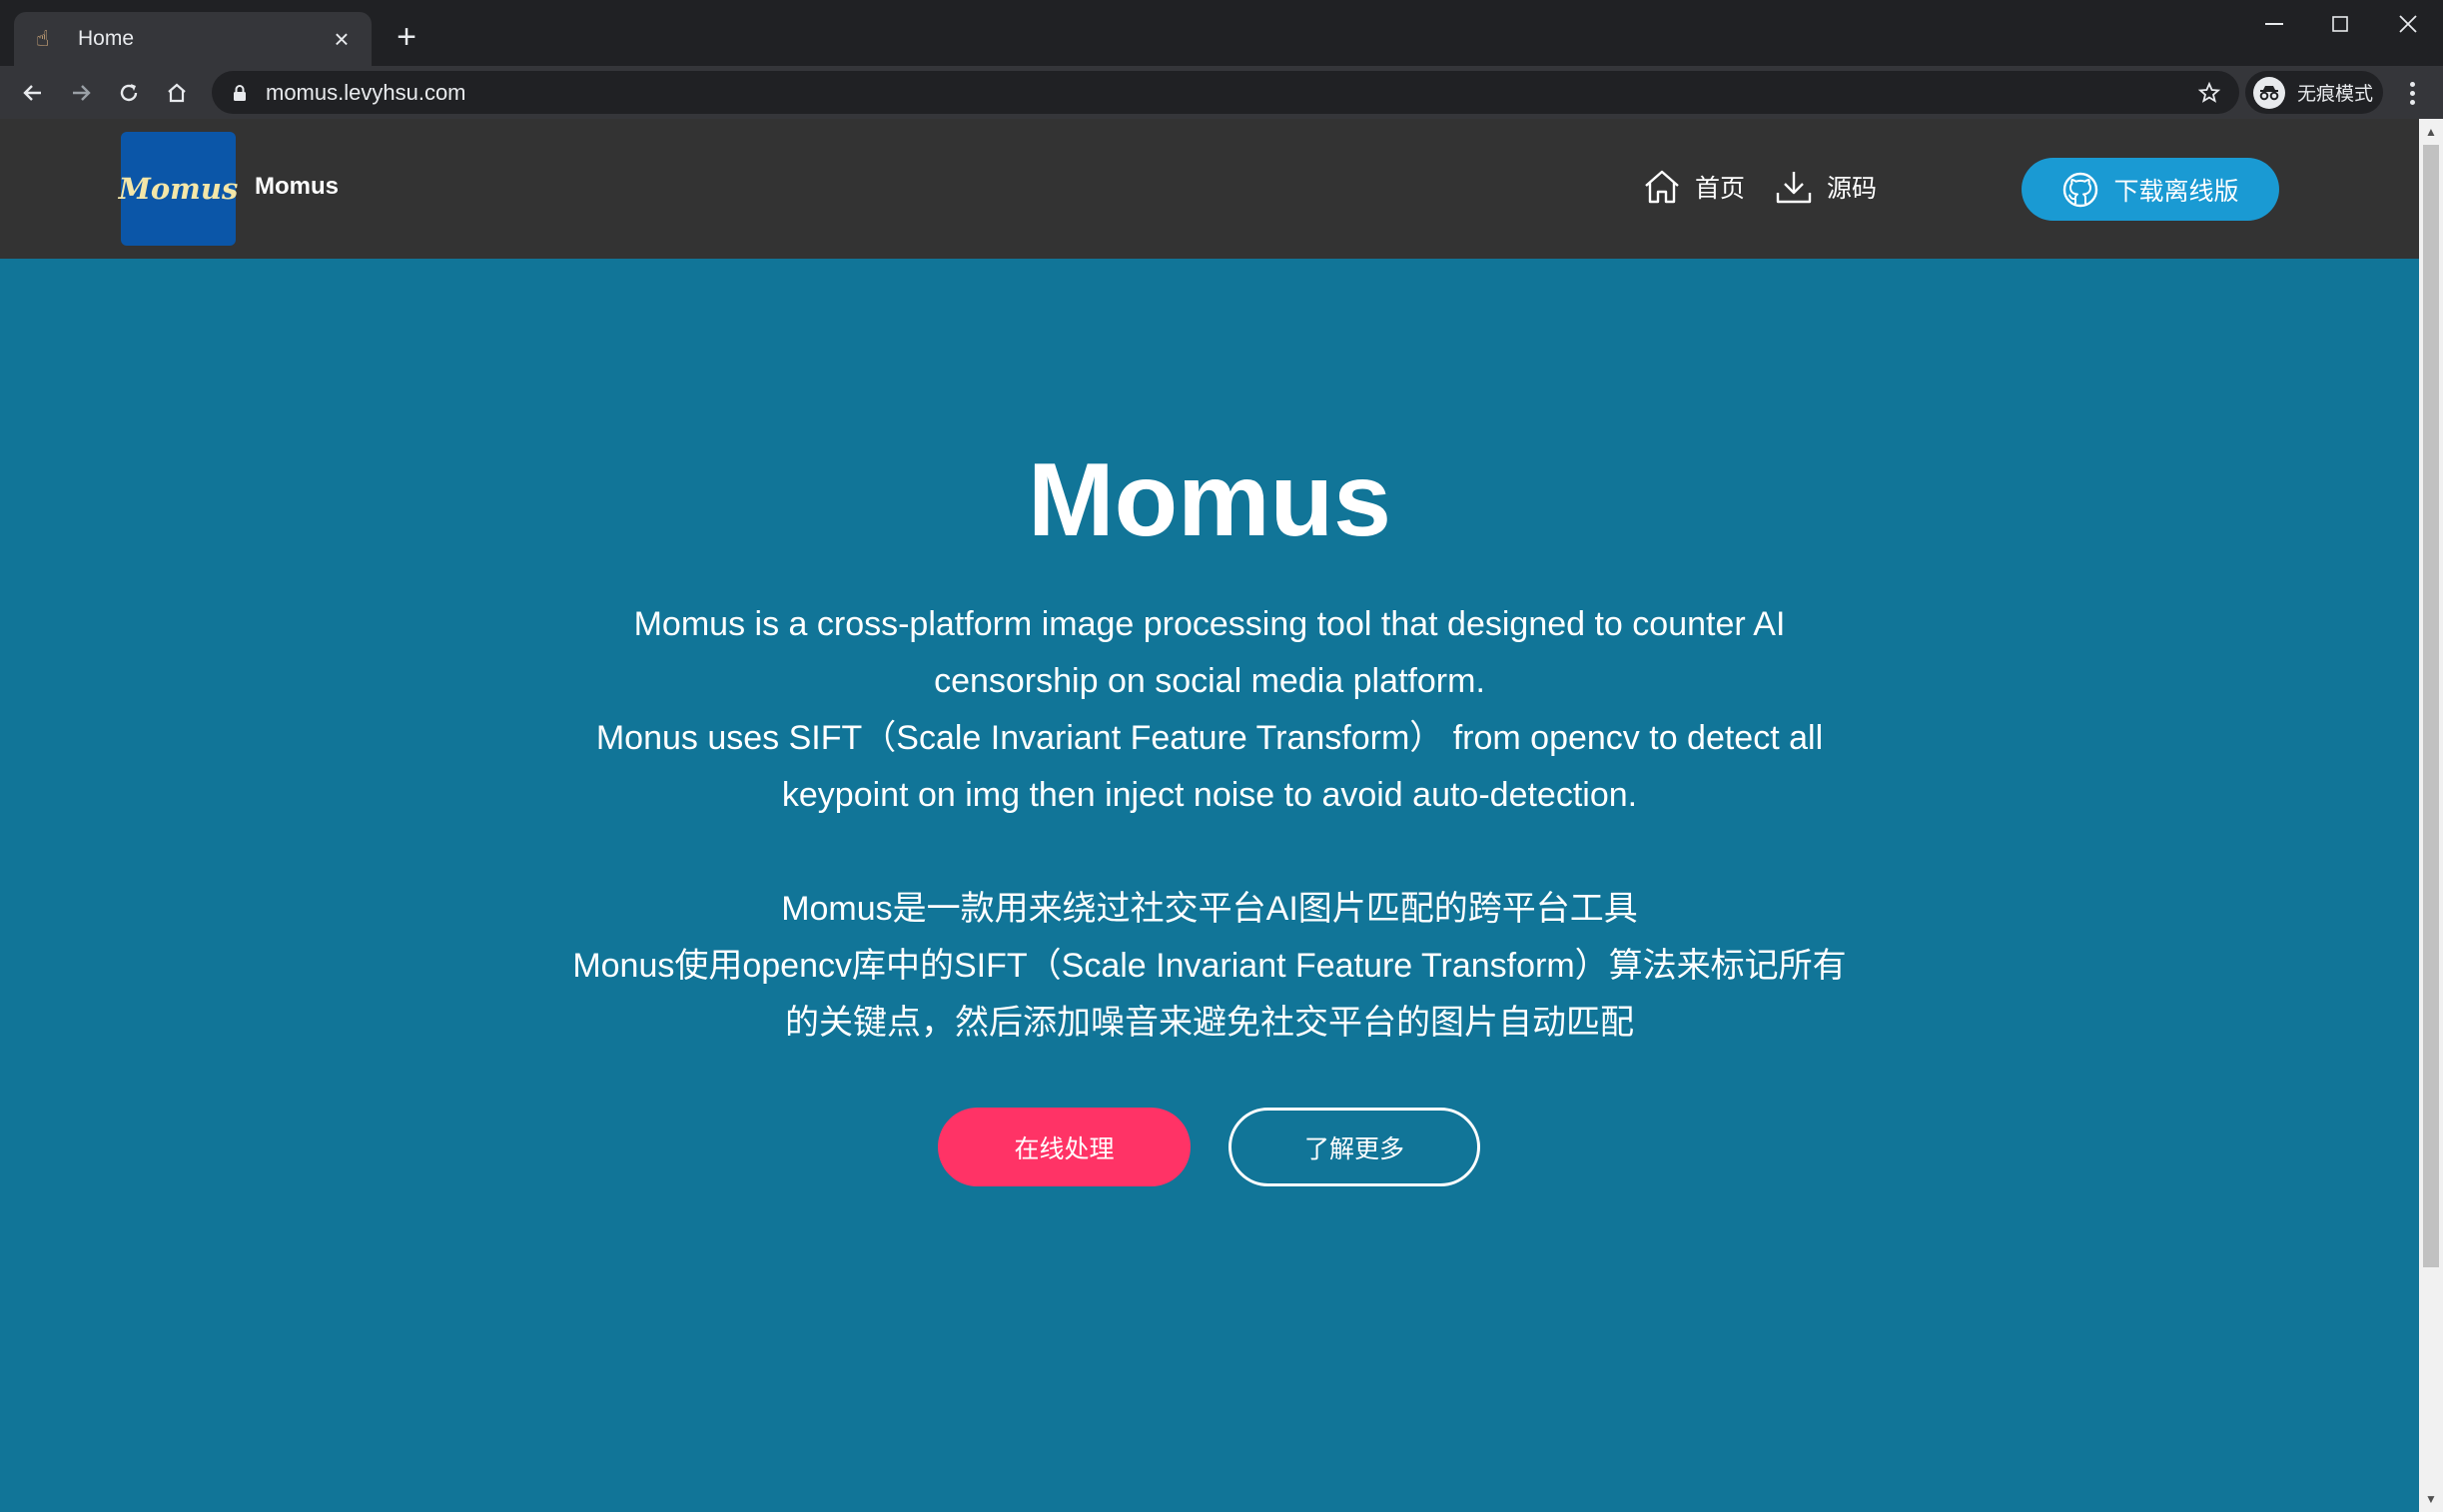 The image size is (2443, 1512). I want to click on hero-desc-zh-1: Momus是一款用来绕过社交平台AI图片匹配的跨平台工具, so click(1209, 909).